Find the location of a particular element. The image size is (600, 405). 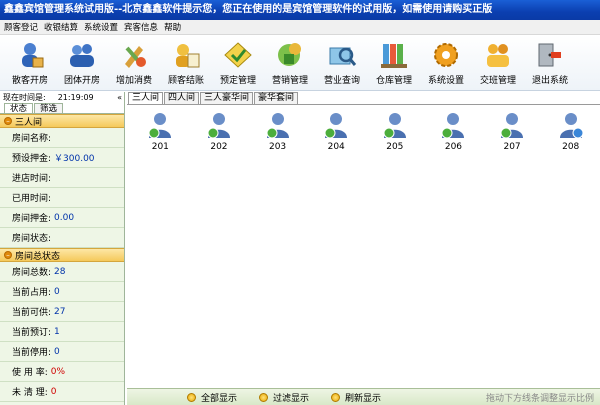

field-reserved: 当前预订: 1 is located at coordinates (62, 332).